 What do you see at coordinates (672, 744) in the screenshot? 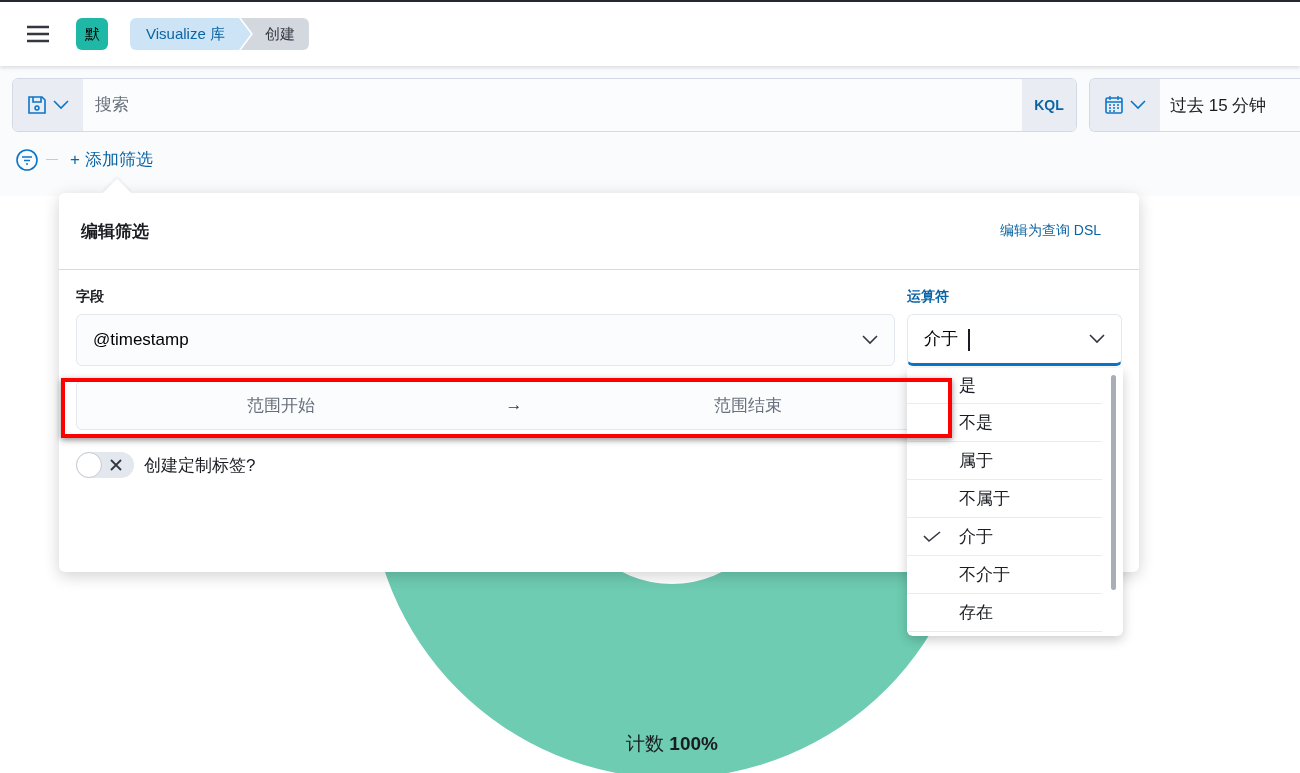
I see `slice-label: 计数 100%` at bounding box center [672, 744].